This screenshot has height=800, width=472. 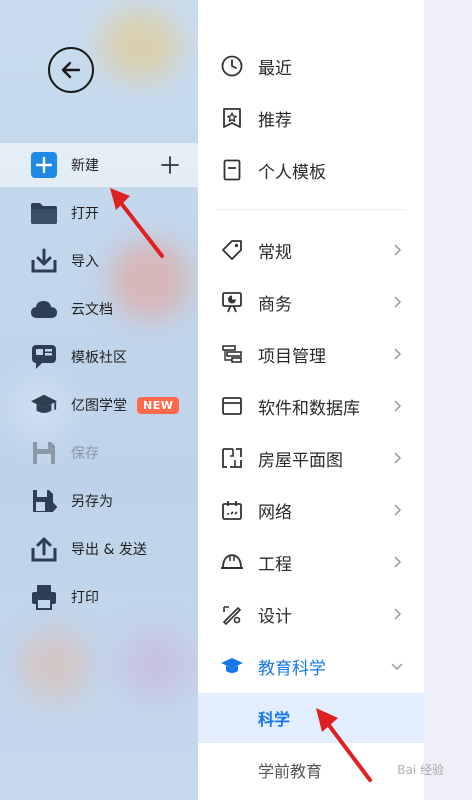 What do you see at coordinates (275, 252) in the screenshot?
I see `category-label: 常规` at bounding box center [275, 252].